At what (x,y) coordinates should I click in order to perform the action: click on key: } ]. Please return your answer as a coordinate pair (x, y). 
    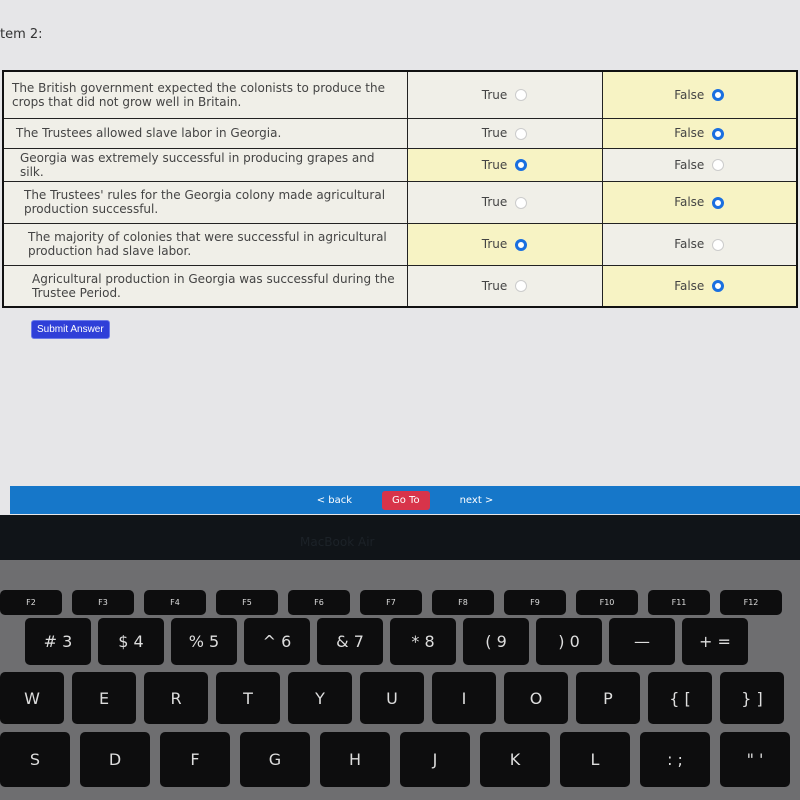
    Looking at the image, I should click on (752, 698).